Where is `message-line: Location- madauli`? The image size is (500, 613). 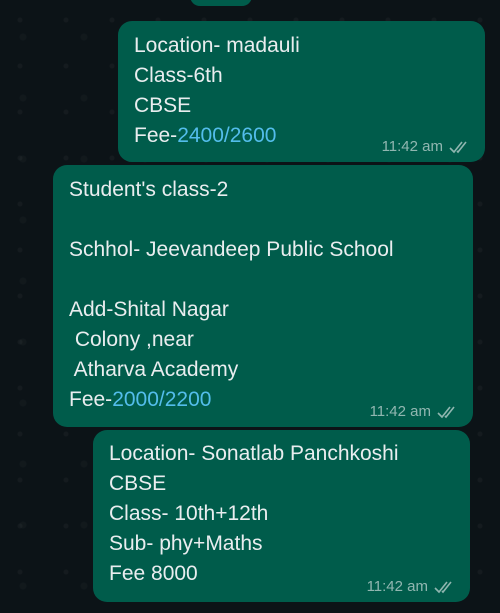
message-line: Location- madauli is located at coordinates (301, 46).